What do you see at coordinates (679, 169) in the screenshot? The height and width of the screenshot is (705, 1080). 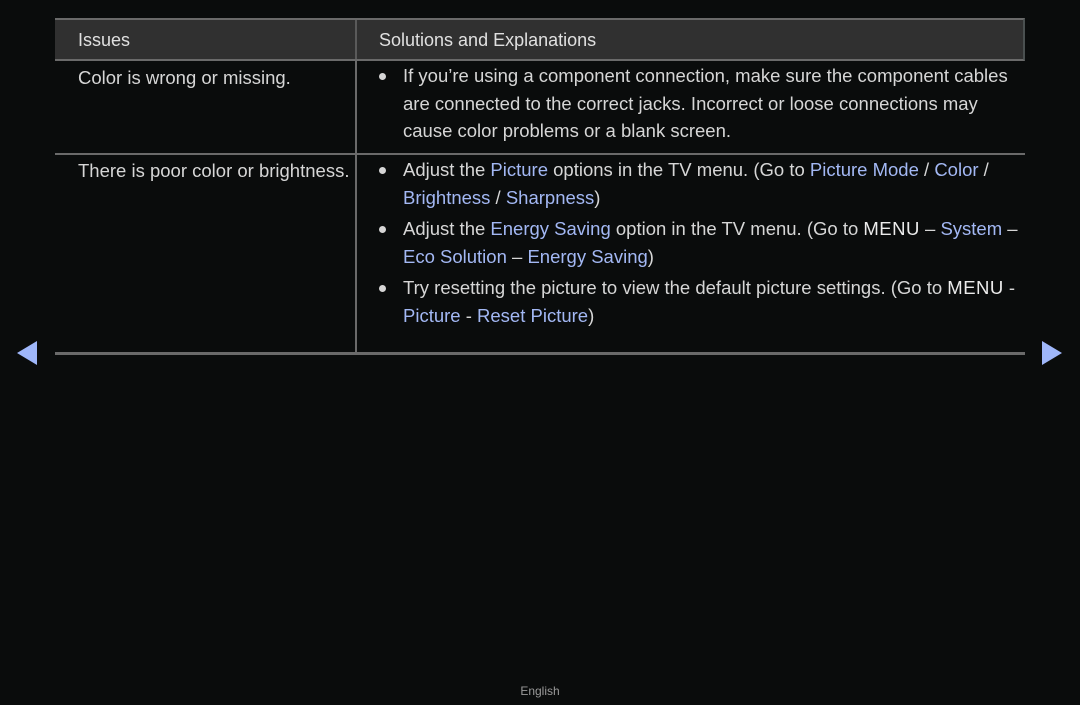 I see `solution-text: options in the TV menu. (Go to` at bounding box center [679, 169].